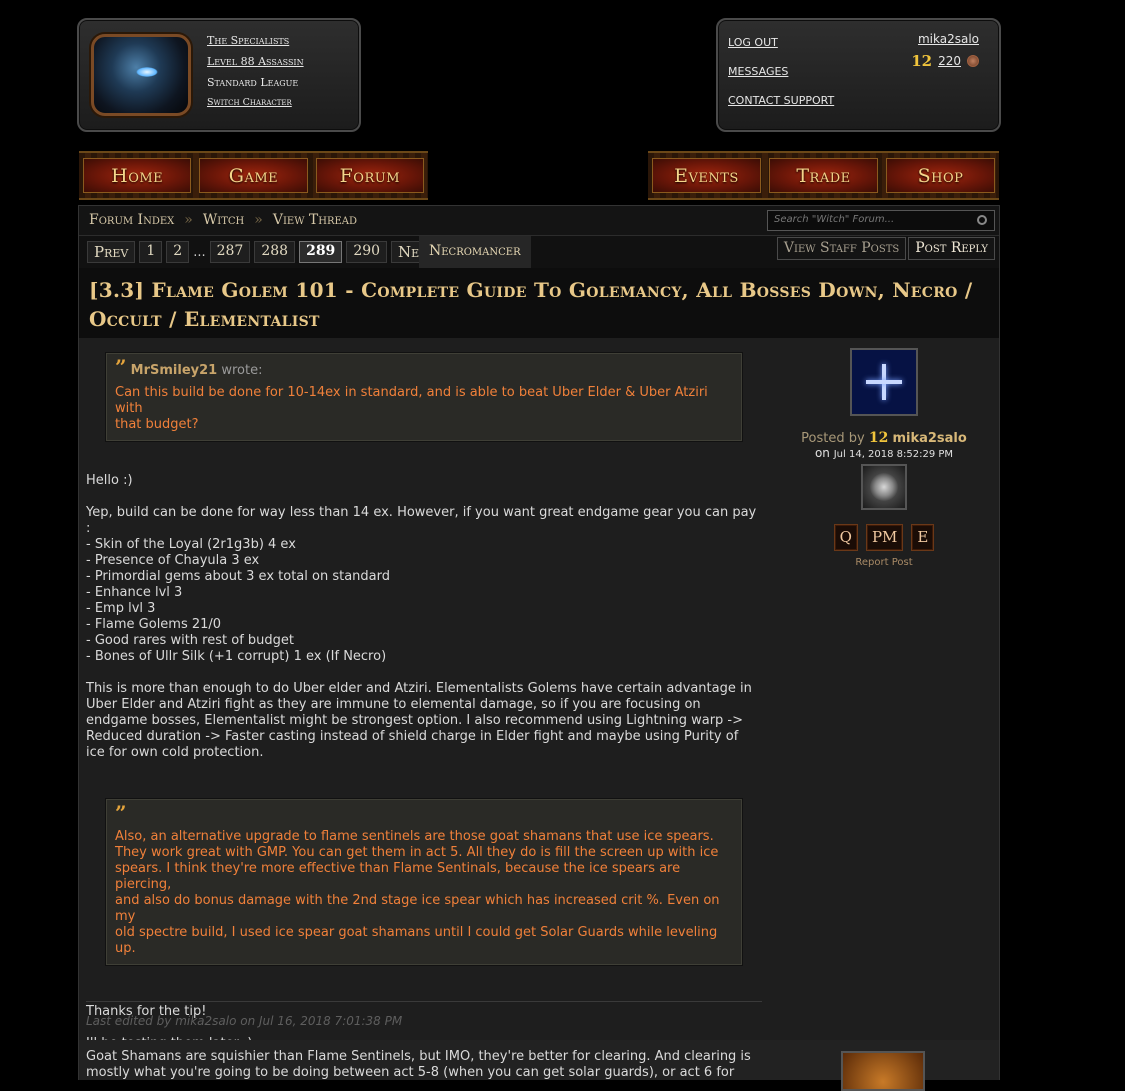 The image size is (1125, 1091). Describe the element at coordinates (982, 220) in the screenshot. I see `search-icon` at that location.